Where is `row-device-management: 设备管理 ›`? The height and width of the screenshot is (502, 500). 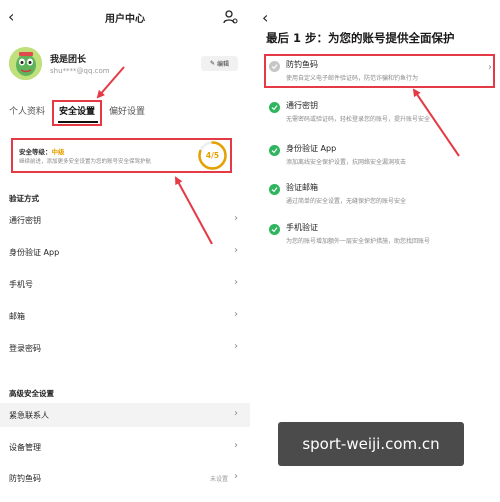 row-device-management: 设备管理 › is located at coordinates (125, 447).